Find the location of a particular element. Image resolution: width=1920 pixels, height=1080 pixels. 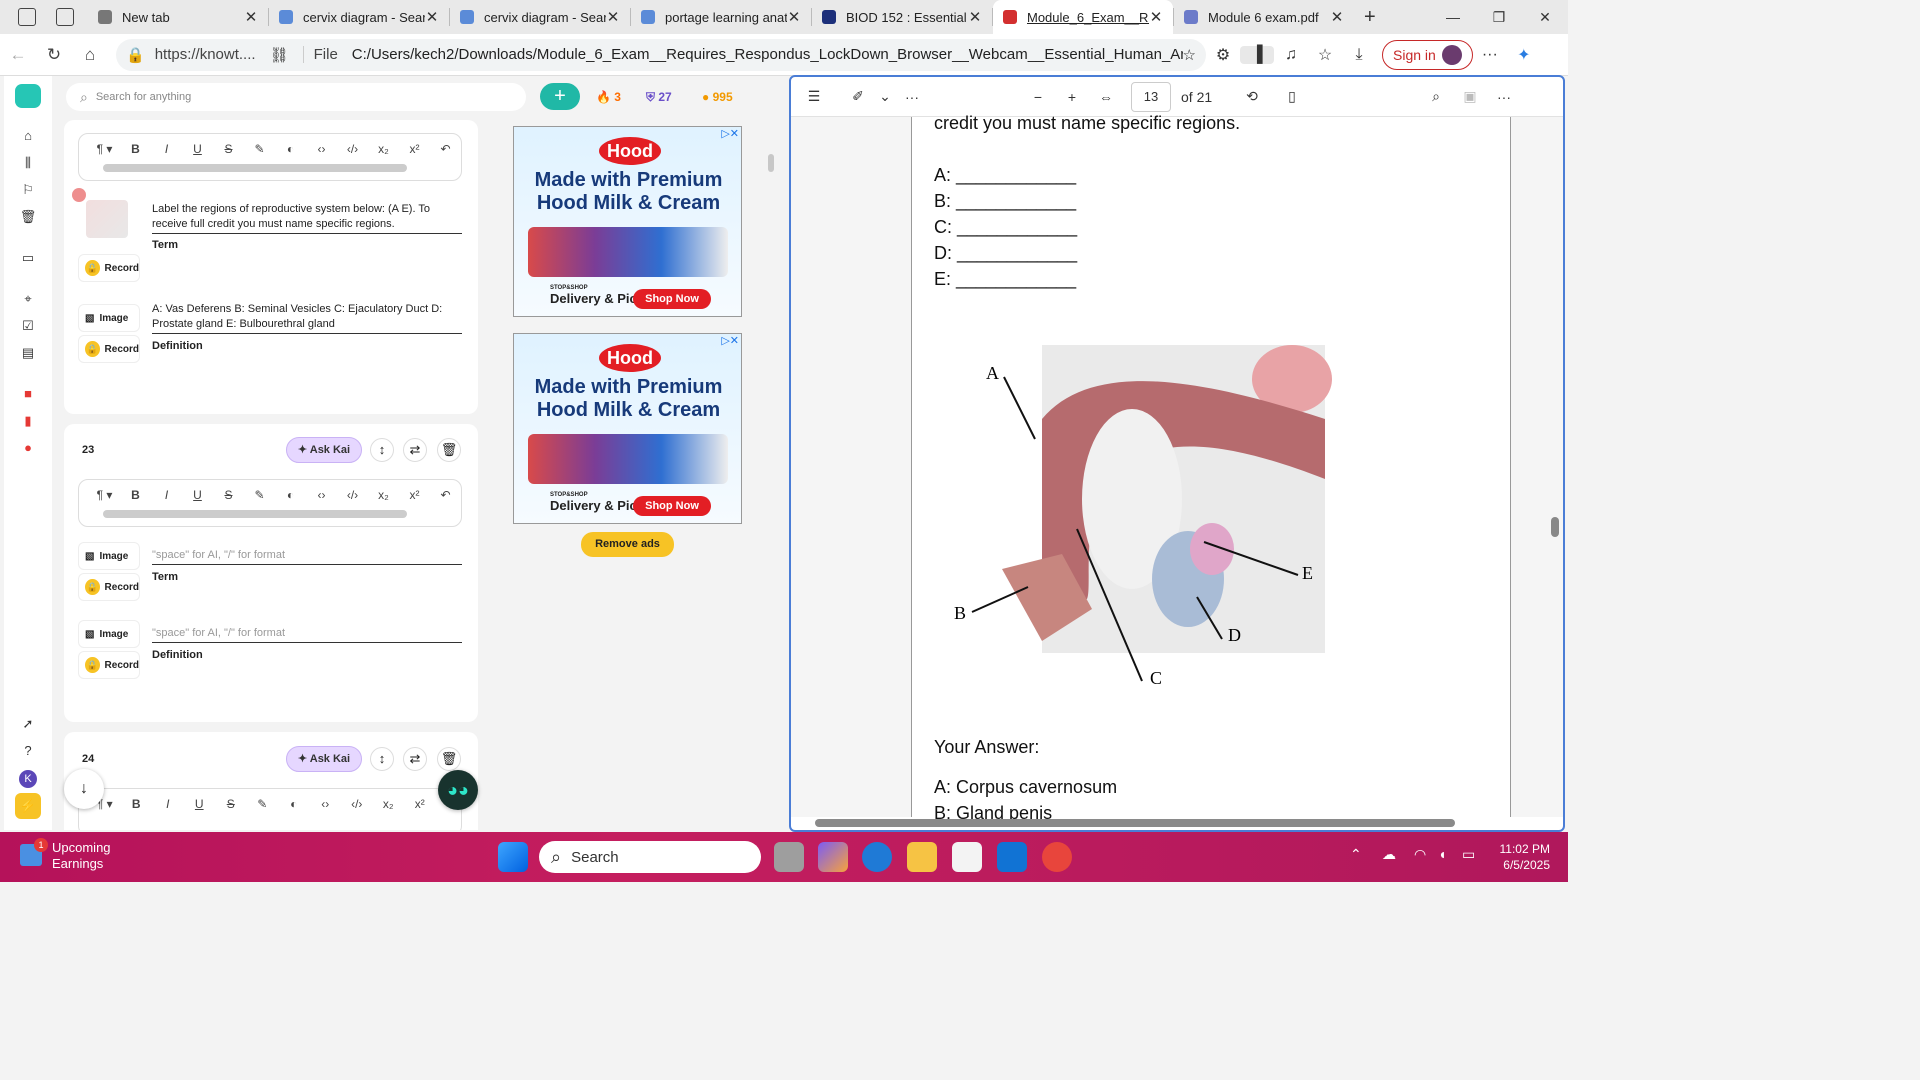

browser-tab: portage learning anat ✕ is located at coordinates (721, 17).